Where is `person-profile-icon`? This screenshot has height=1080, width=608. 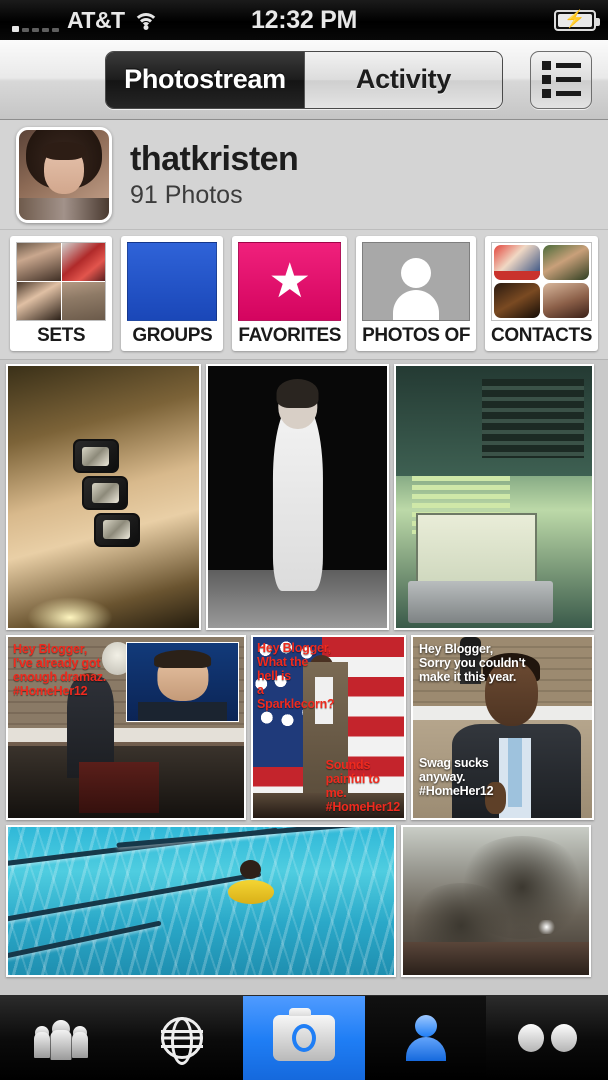 person-profile-icon is located at coordinates (425, 1038).